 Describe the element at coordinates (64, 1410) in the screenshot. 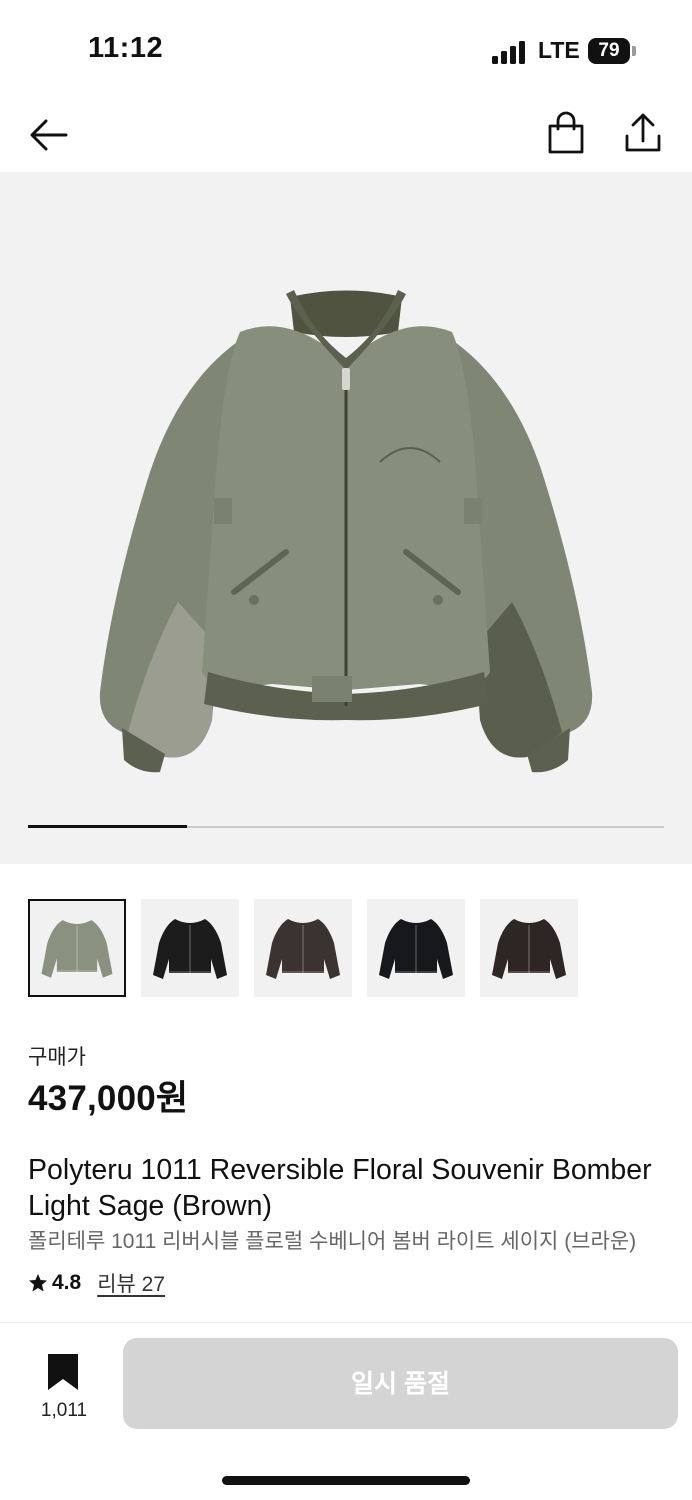

I see `bookmark-count: 1,011` at that location.